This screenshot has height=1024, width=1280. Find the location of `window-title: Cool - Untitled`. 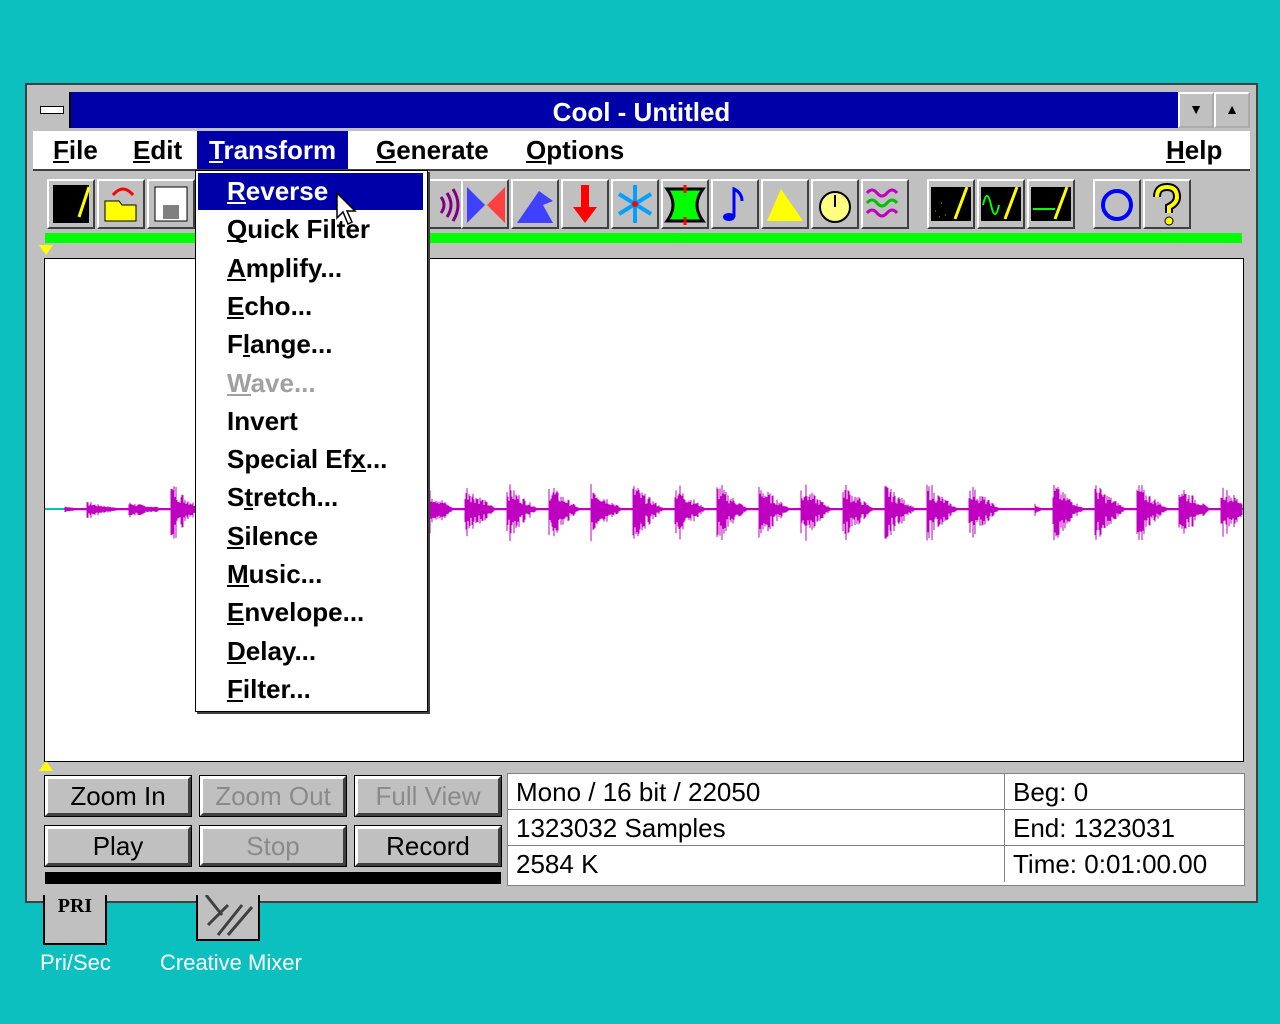

window-title: Cool - Untitled is located at coordinates (641, 112).